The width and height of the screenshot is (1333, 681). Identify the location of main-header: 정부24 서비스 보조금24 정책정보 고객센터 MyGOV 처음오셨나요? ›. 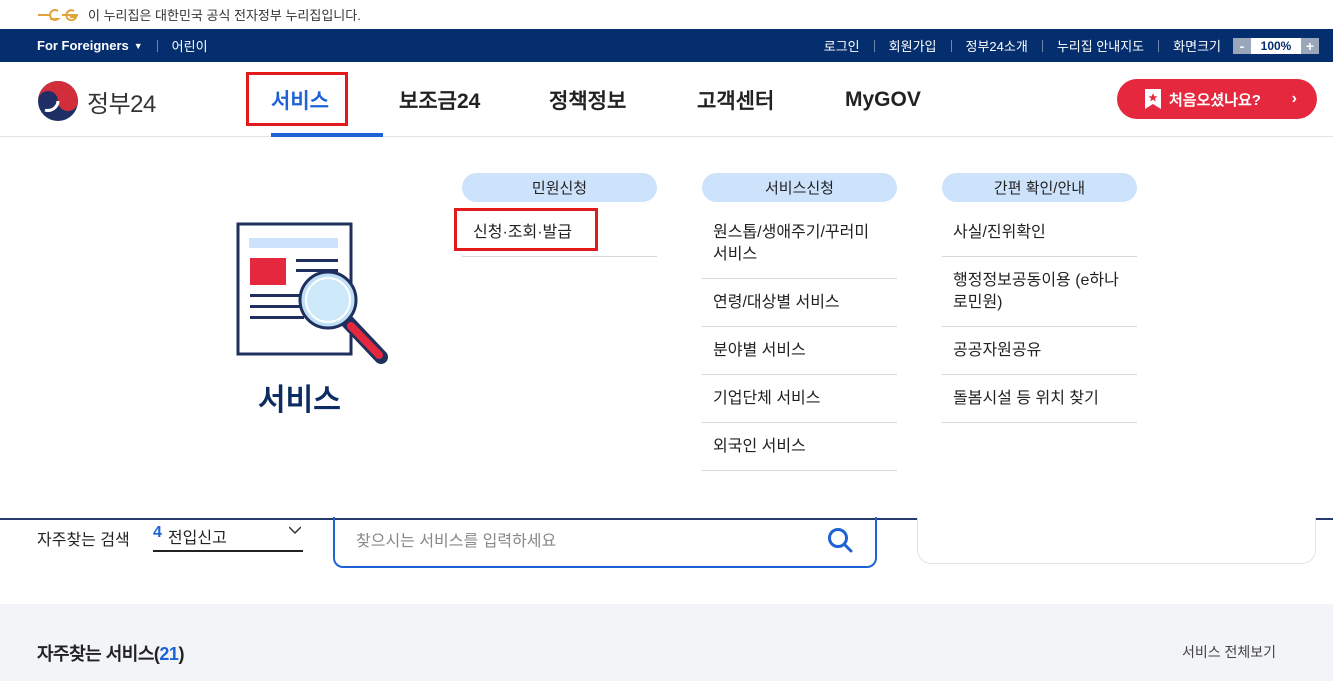
(666, 99).